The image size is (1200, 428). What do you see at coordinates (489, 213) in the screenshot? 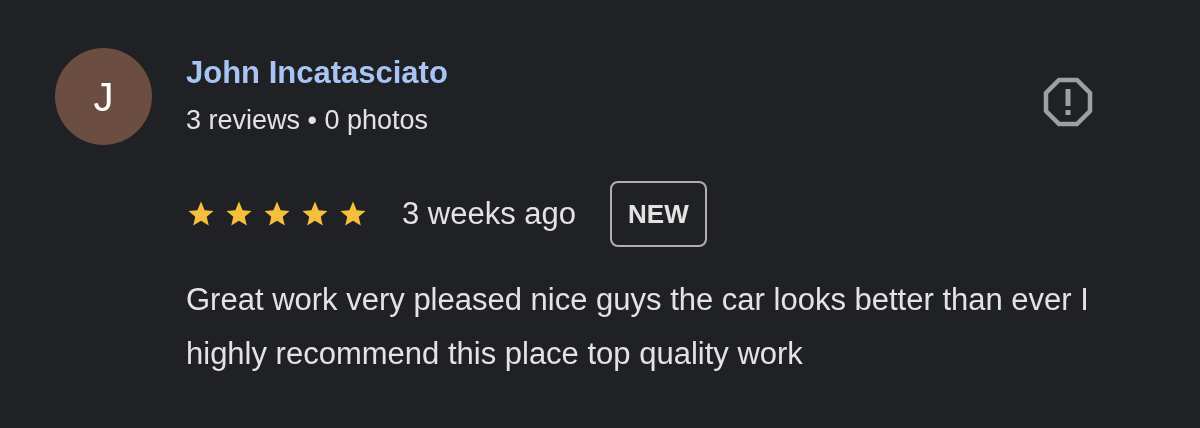
I see `review-time: 3 weeks ago` at bounding box center [489, 213].